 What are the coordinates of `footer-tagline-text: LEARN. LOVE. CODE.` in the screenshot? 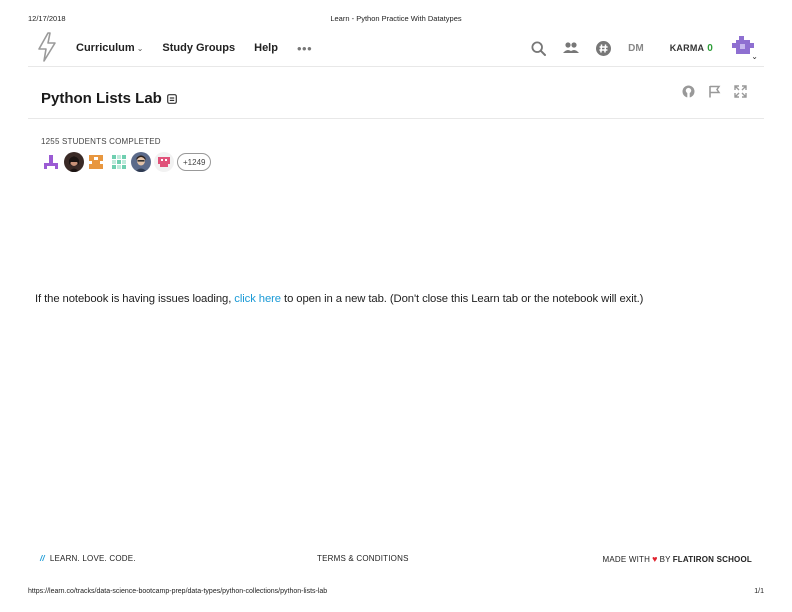 It's located at (92, 558).